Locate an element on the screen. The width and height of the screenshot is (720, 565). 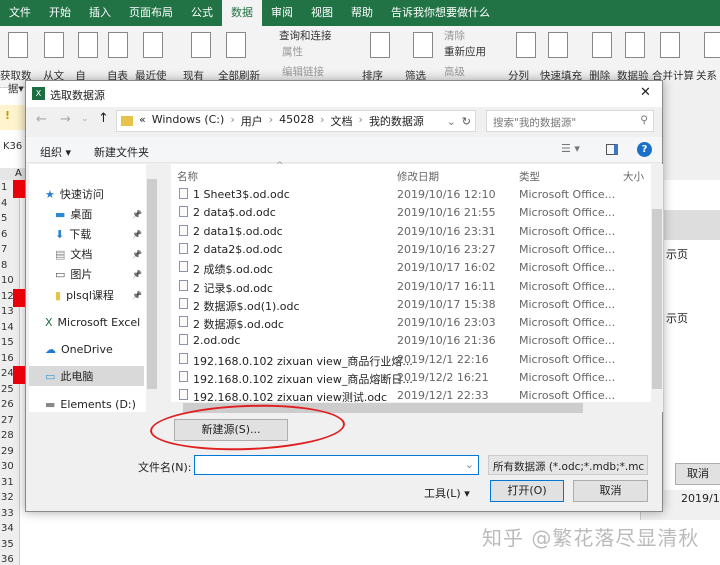
file-type-select: 所有数据源 (*.odc;*.mdb;*.mc is located at coordinates (568, 465).